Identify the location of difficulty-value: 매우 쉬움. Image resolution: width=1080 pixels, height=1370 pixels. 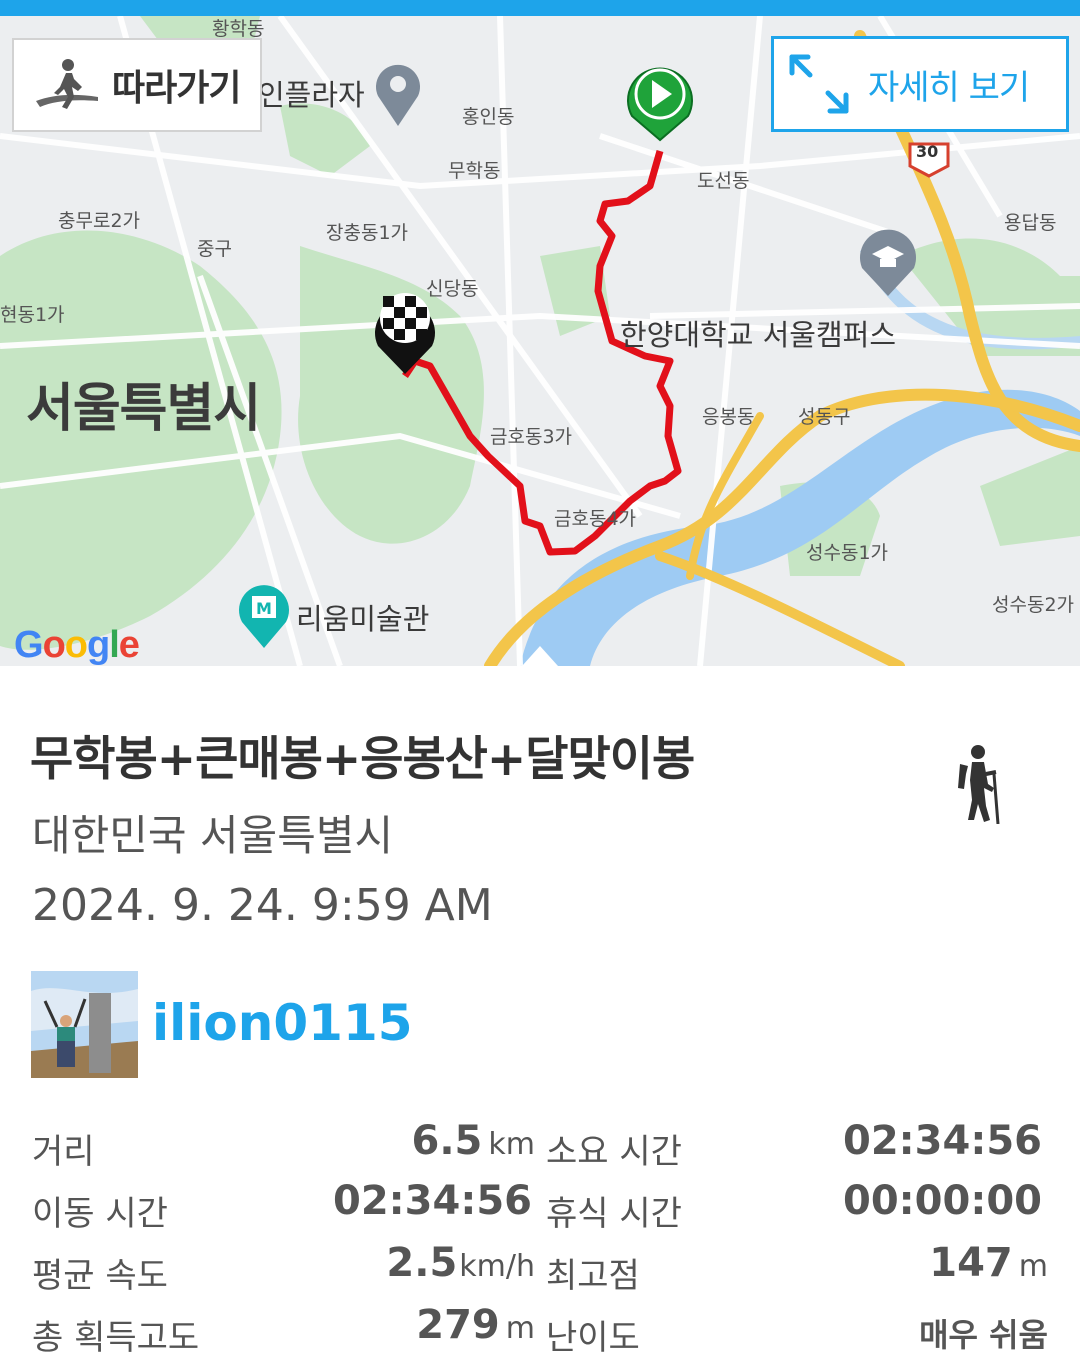
(983, 1335).